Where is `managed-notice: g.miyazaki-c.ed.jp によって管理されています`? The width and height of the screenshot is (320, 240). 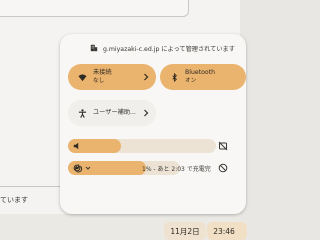 managed-notice: g.miyazaki-c.ed.jp によって管理されています is located at coordinates (170, 48).